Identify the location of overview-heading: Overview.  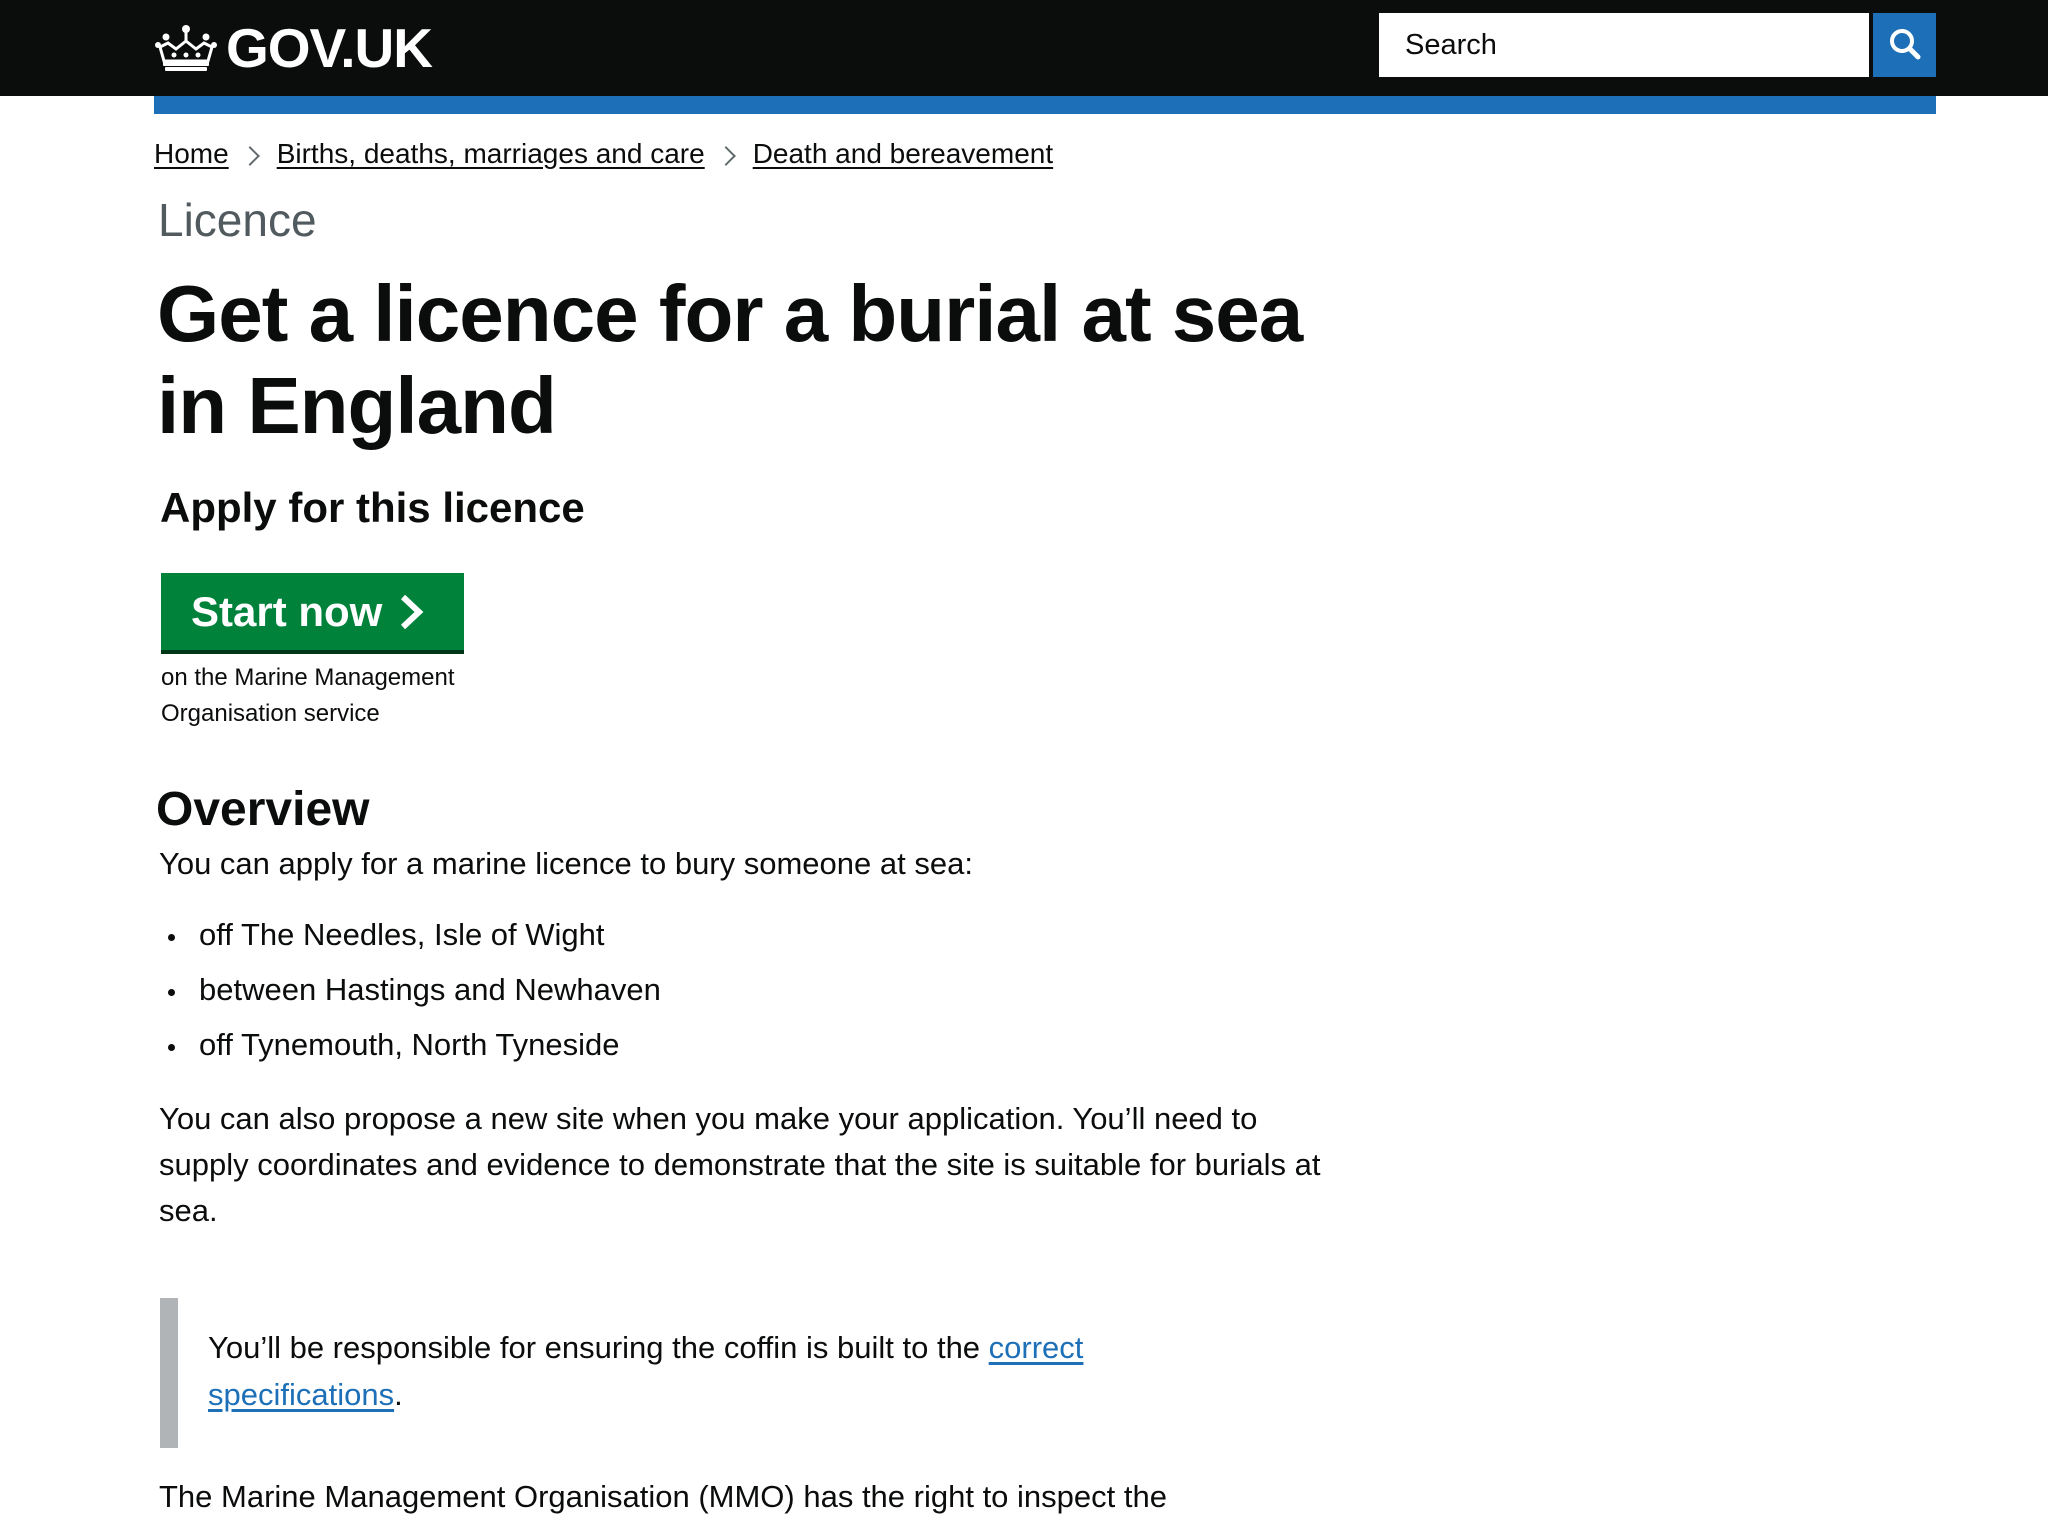
(263, 809).